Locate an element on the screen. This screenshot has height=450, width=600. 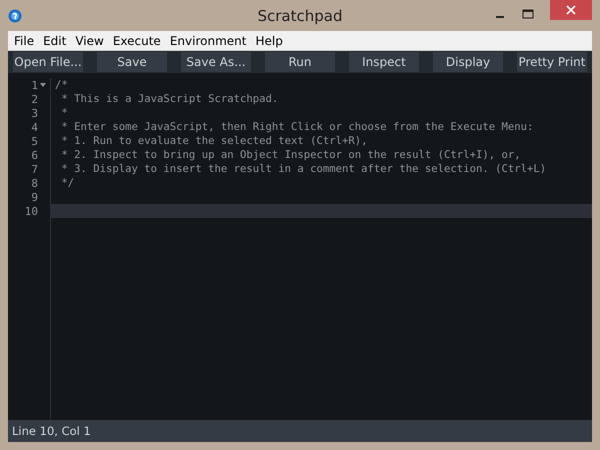
code-line: * This is a JavaScript Scratchpad. is located at coordinates (169, 99).